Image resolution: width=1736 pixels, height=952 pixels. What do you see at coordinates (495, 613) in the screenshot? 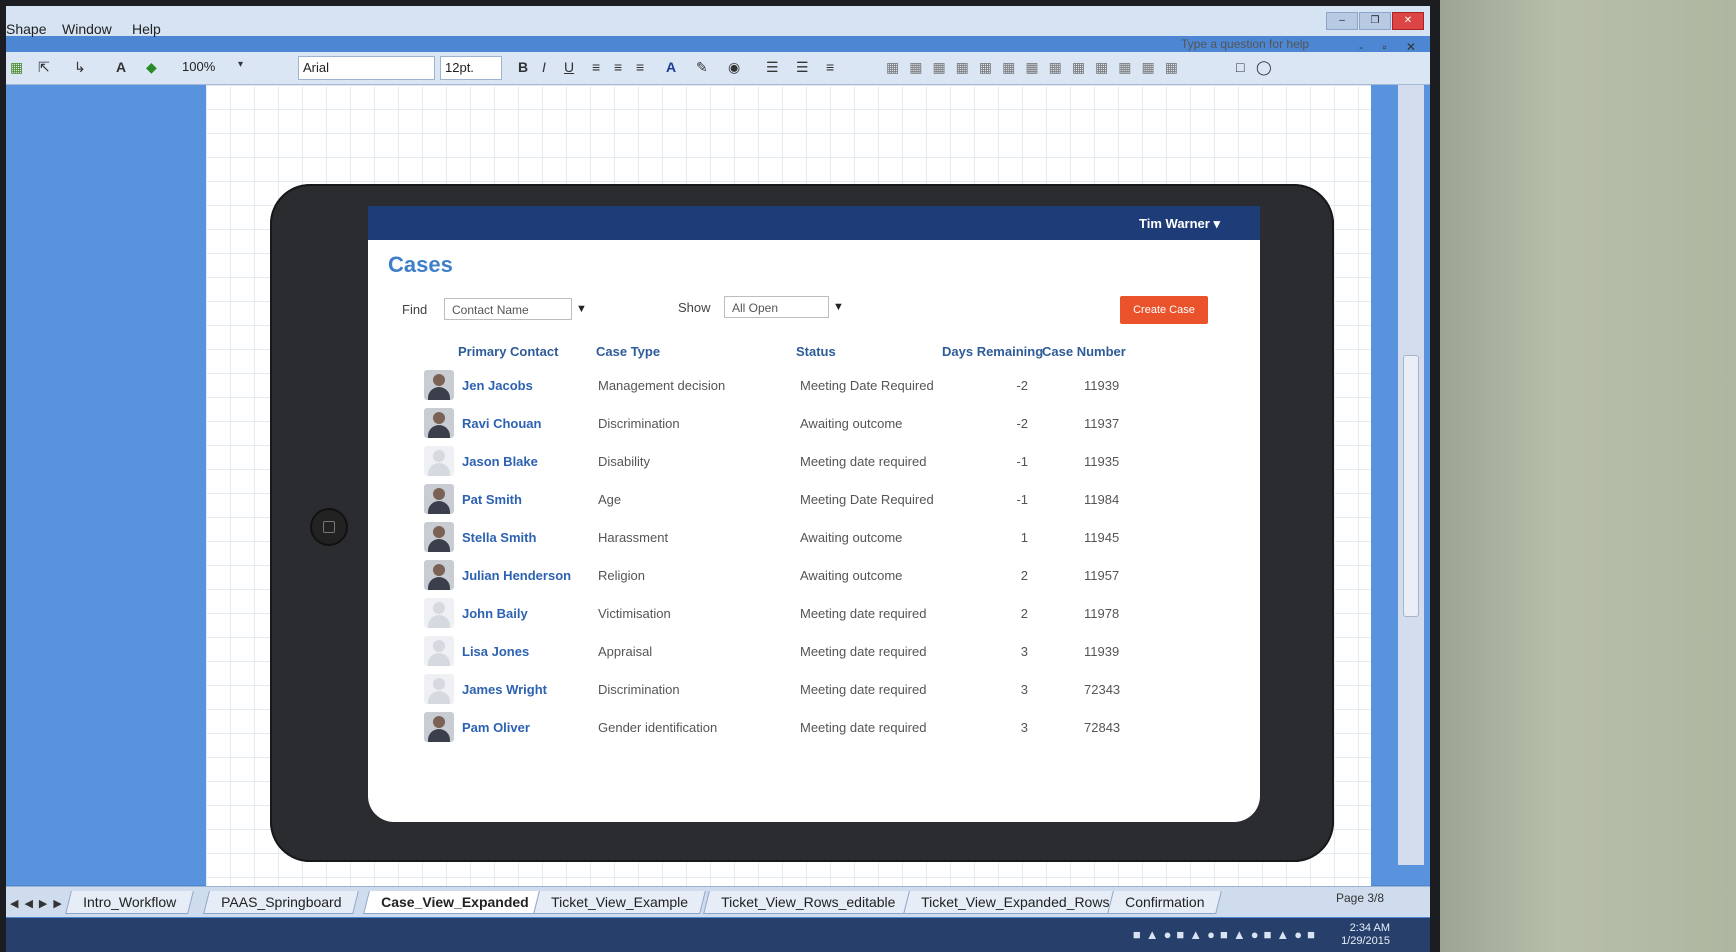
I see `contact-name-link: John Baily` at bounding box center [495, 613].